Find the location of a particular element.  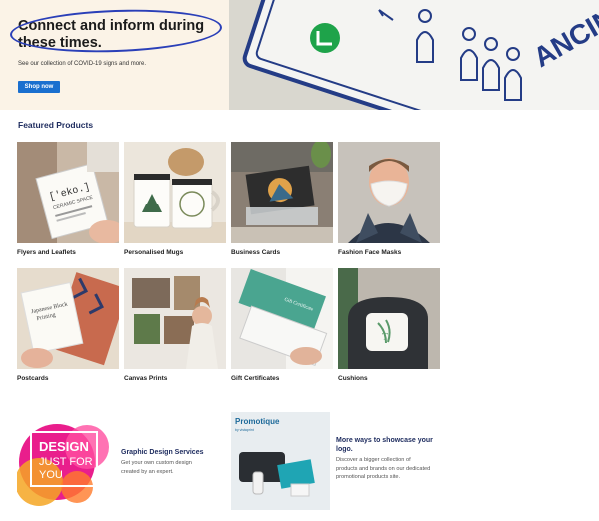

gift-certificates-illustration: Gift Certificate is located at coordinates (282, 318).